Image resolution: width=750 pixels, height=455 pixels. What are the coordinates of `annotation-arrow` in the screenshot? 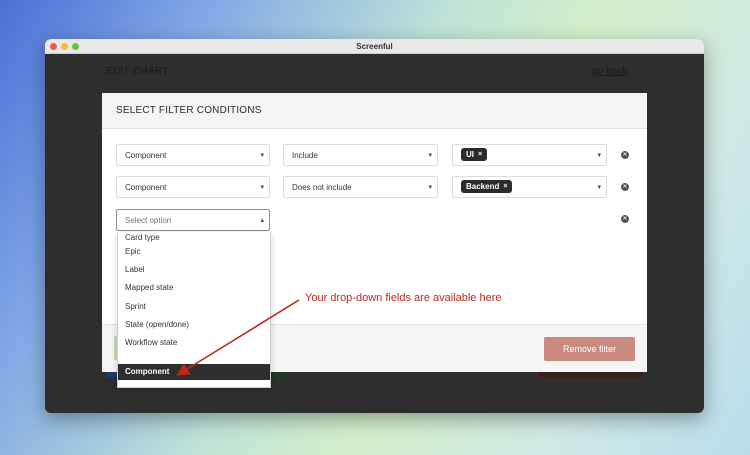 It's located at (238, 337).